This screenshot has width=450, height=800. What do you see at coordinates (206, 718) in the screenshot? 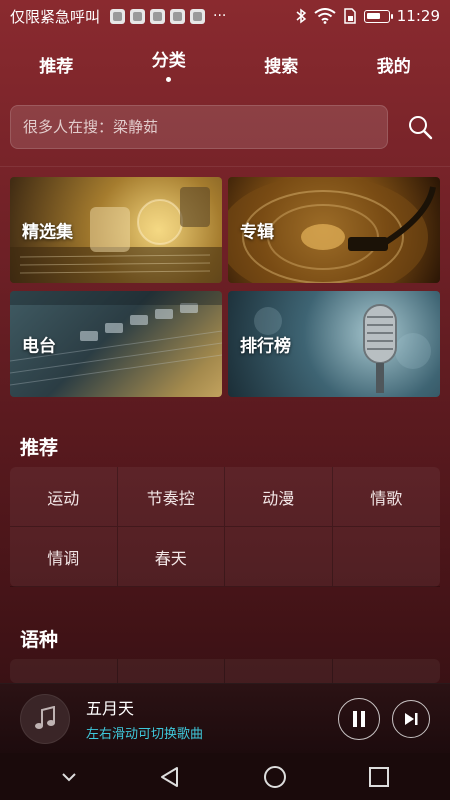
I see `song-info: 五月天 左右滑动可切换歌曲` at bounding box center [206, 718].